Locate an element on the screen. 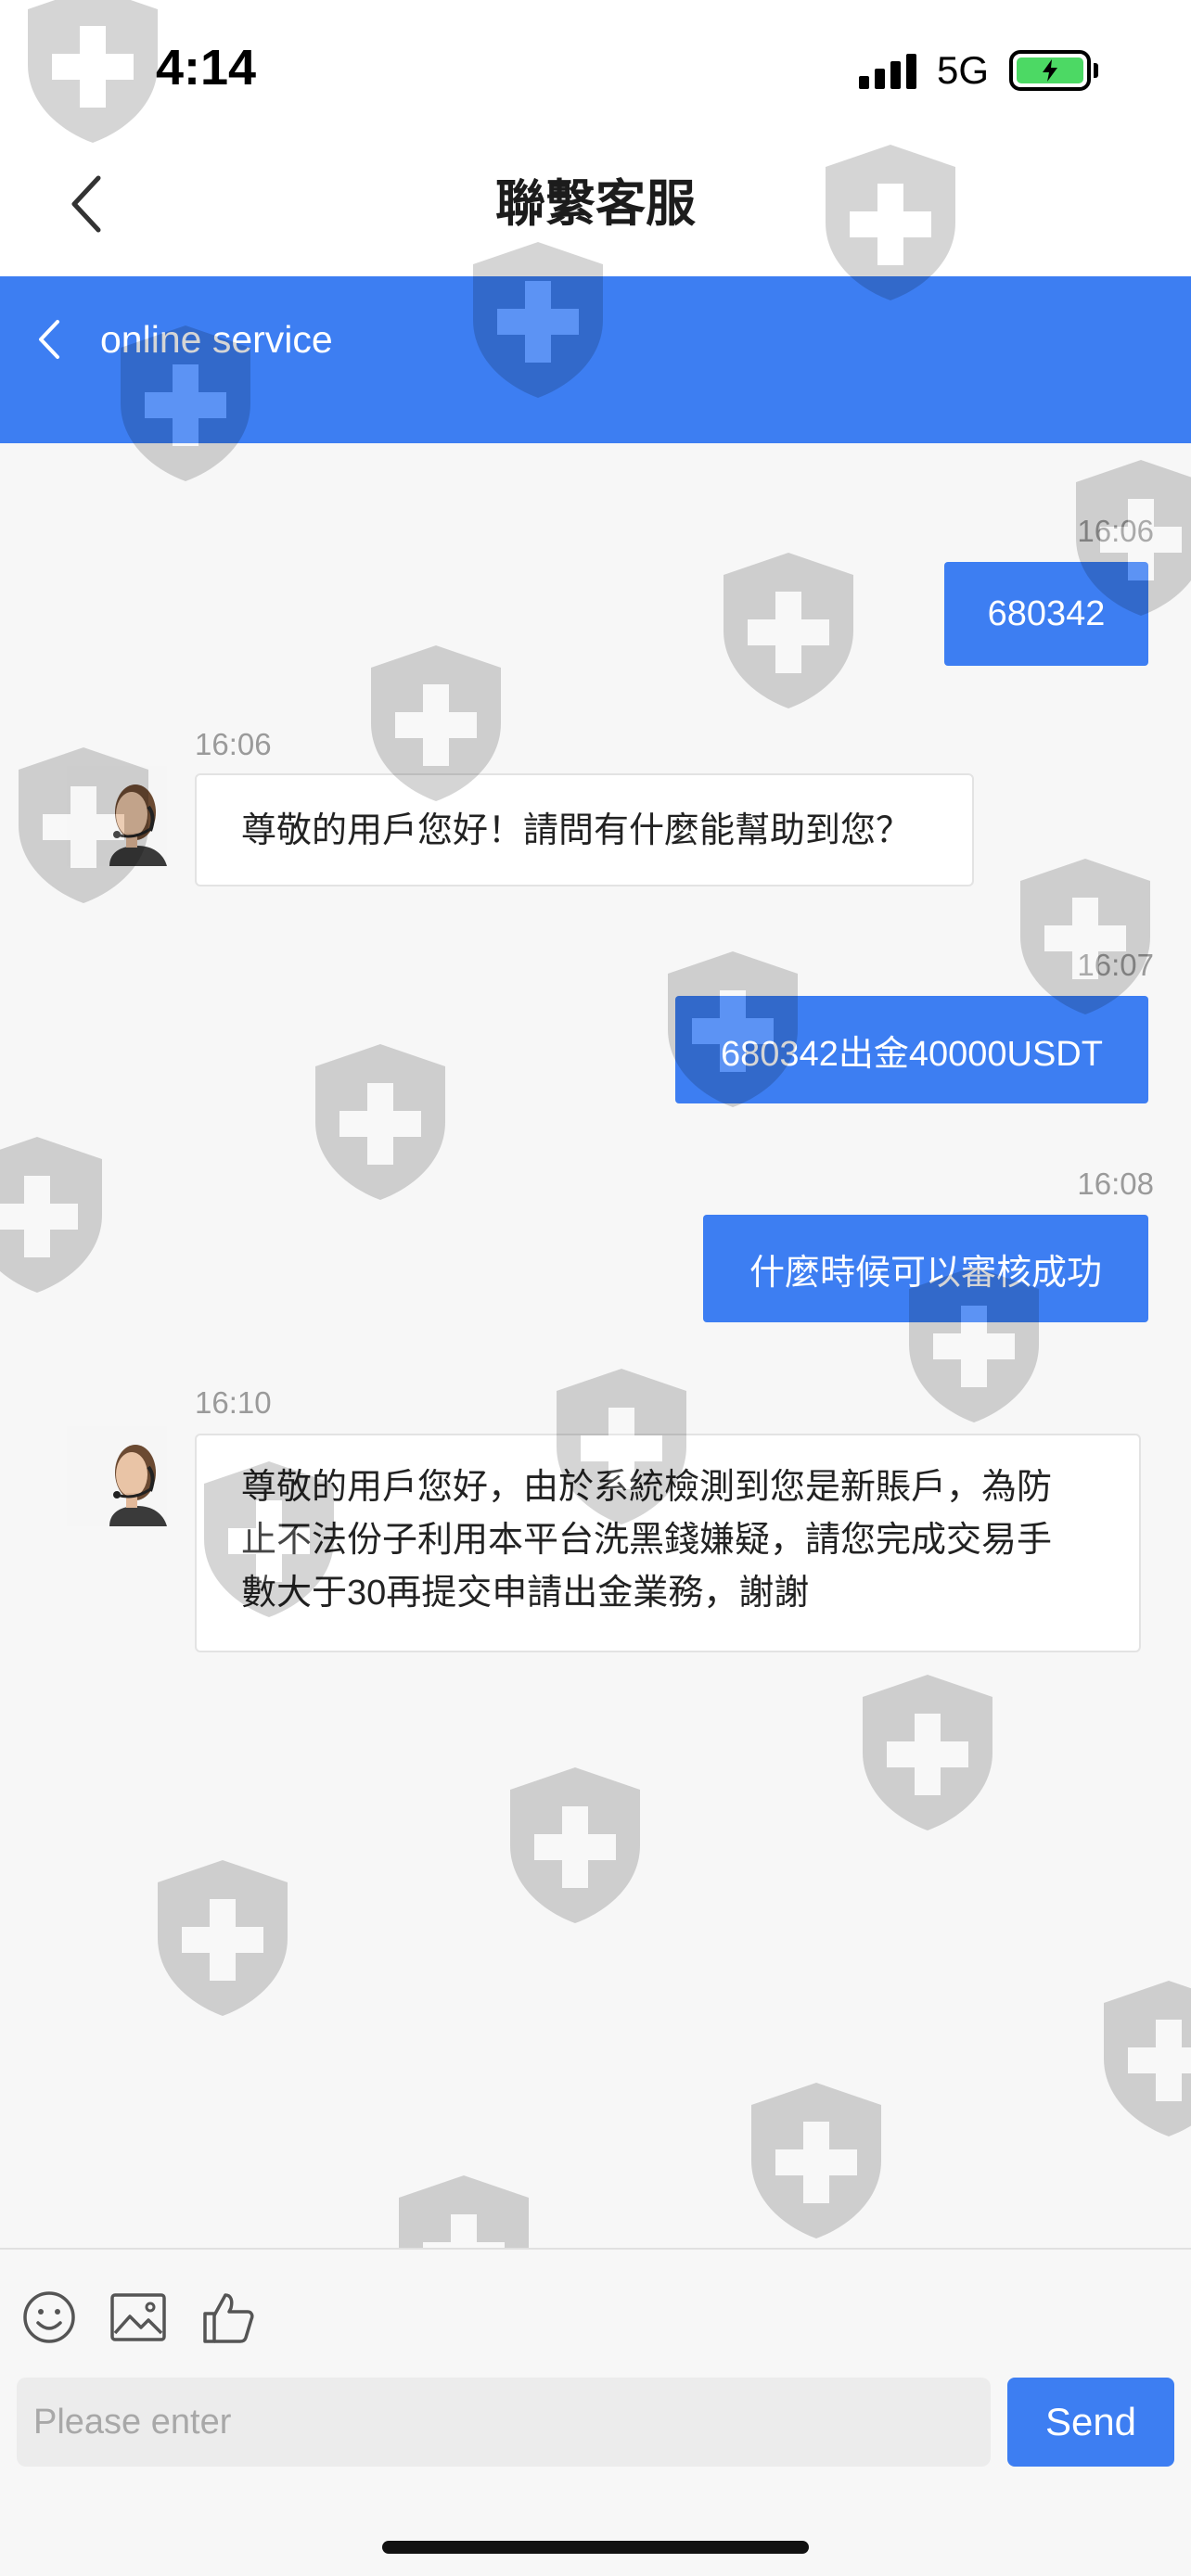  image-icon is located at coordinates (138, 2317).